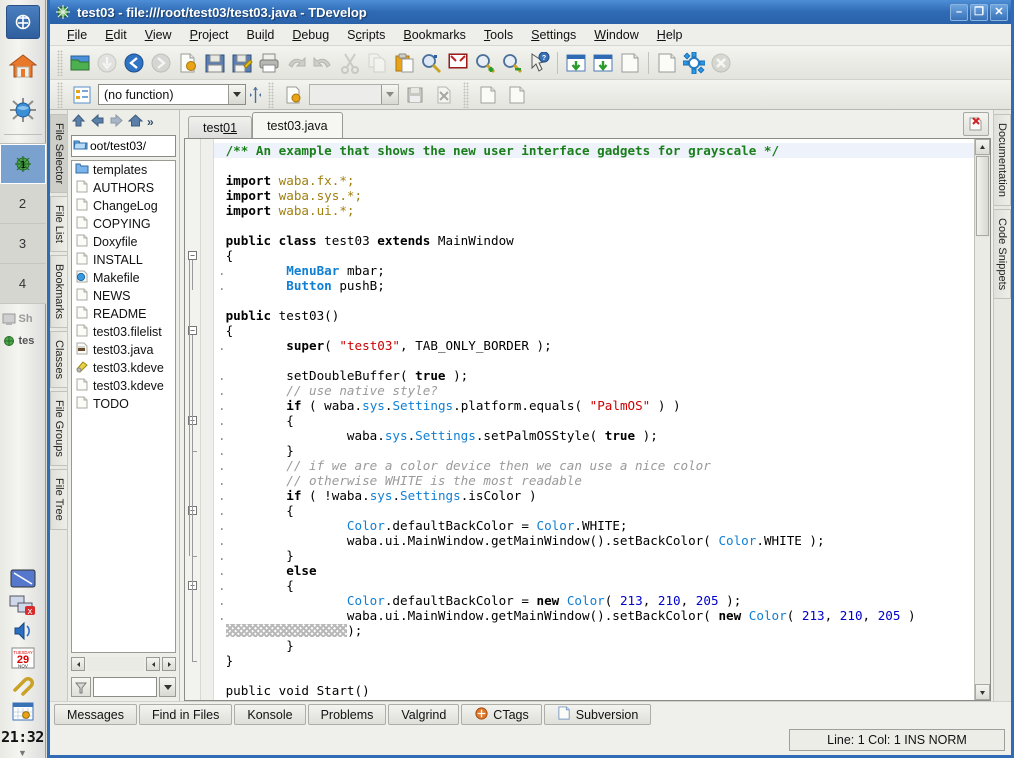  I want to click on zoom-in-icon, so click(485, 63).